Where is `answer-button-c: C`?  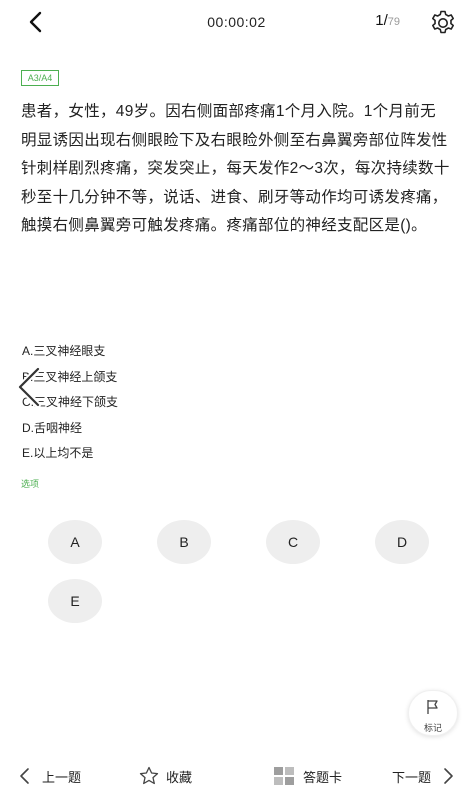 answer-button-c: C is located at coordinates (293, 542).